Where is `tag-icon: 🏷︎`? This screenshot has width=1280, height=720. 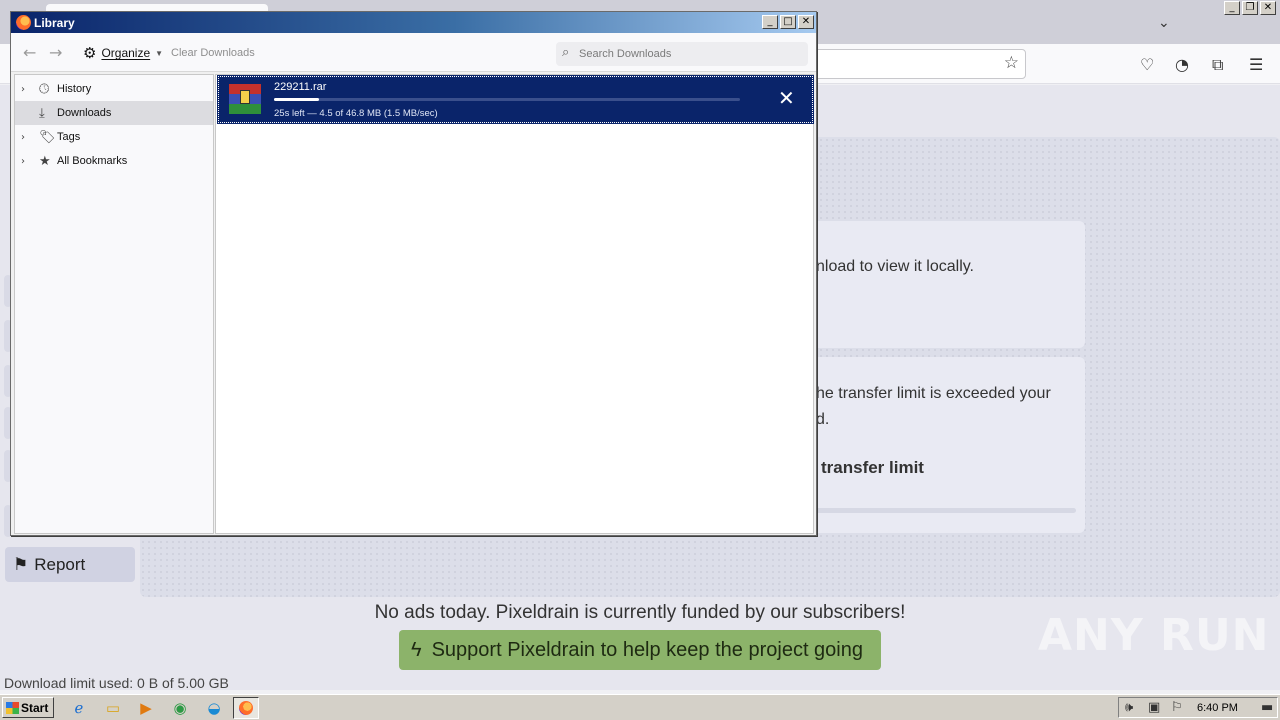 tag-icon: 🏷︎ is located at coordinates (47, 137).